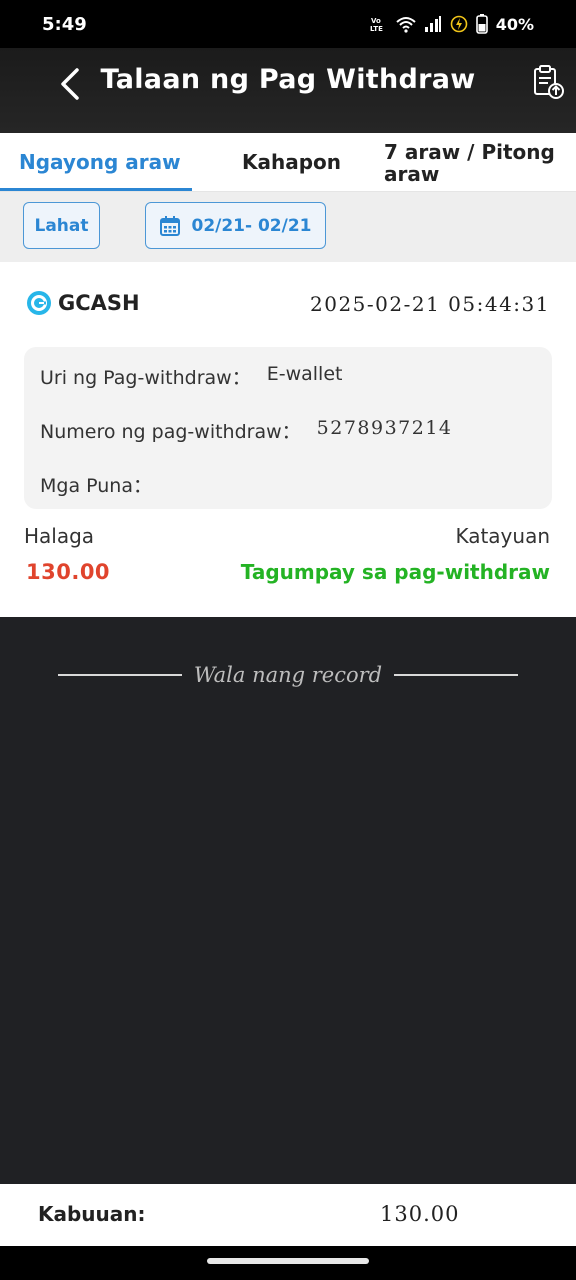  I want to click on battery-saver-icon, so click(459, 24).